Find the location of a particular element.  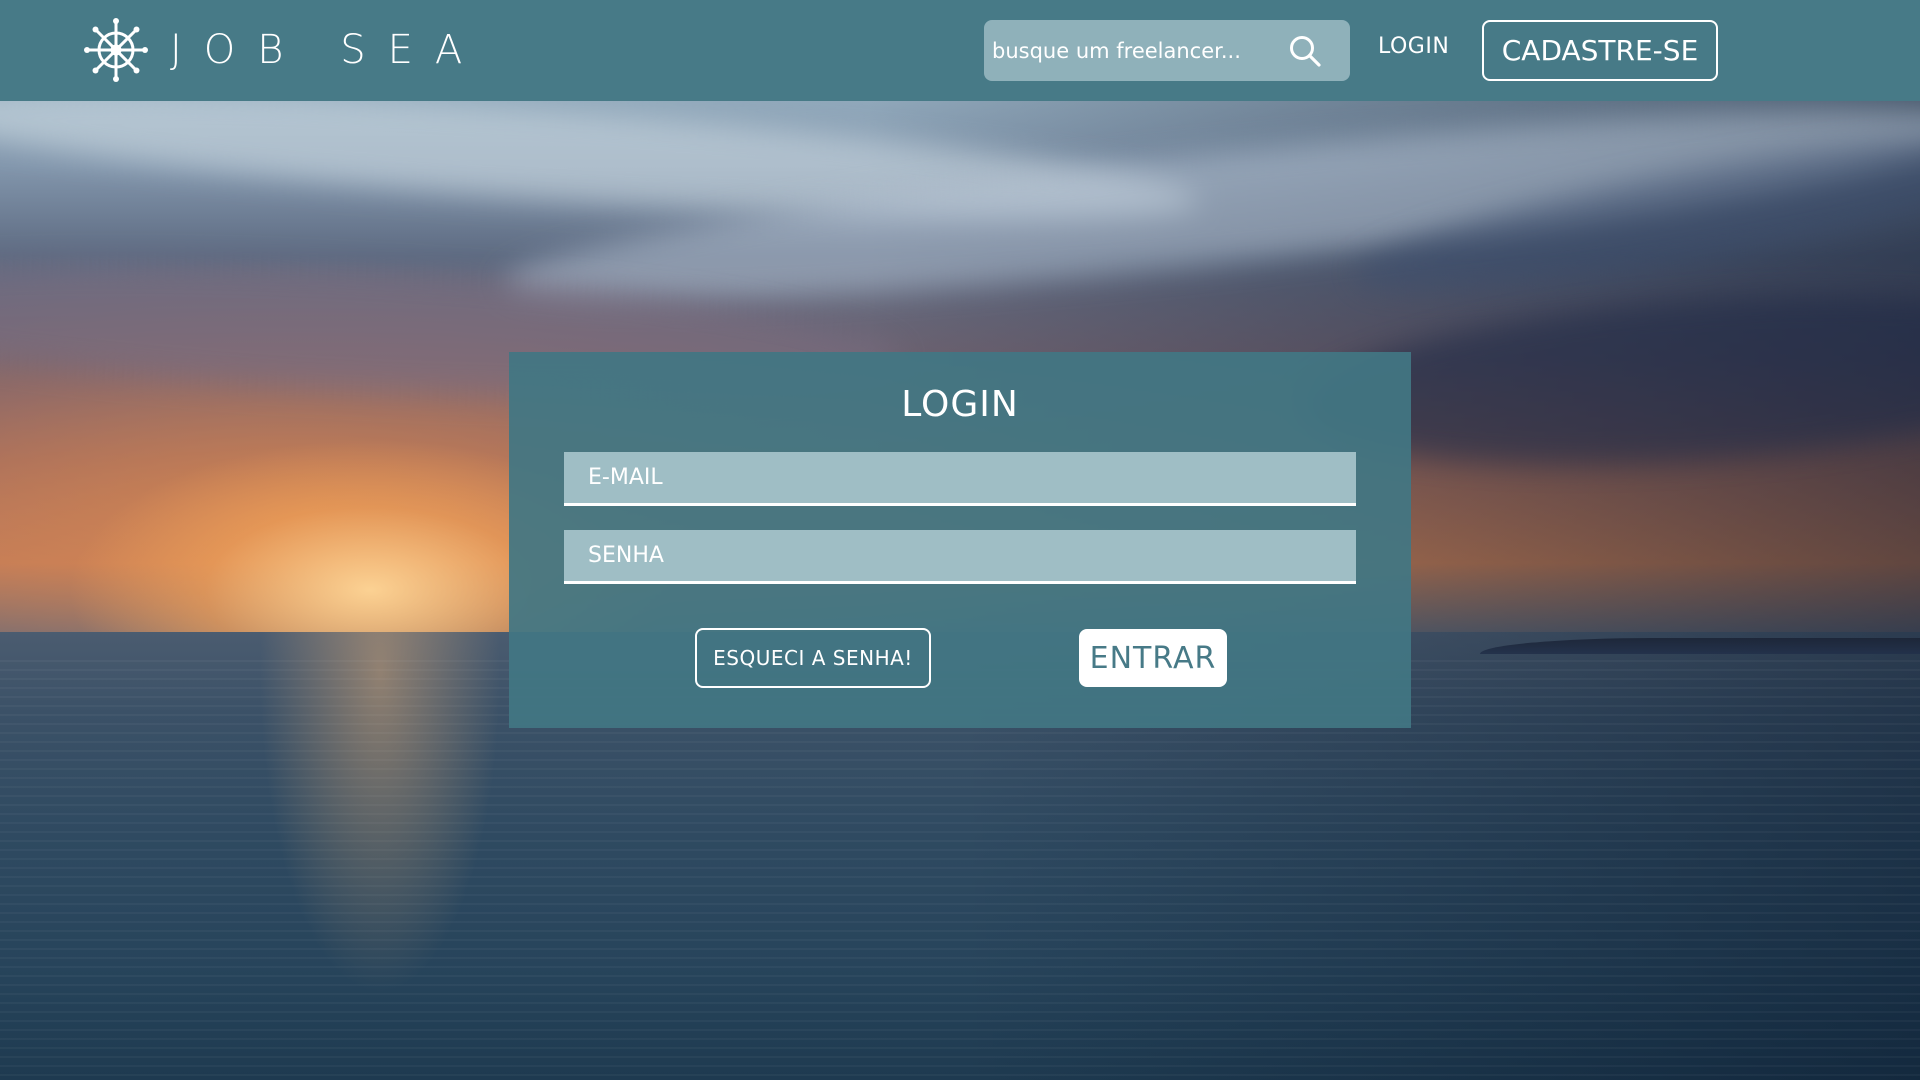

login-title: LOGIN is located at coordinates (960, 404).